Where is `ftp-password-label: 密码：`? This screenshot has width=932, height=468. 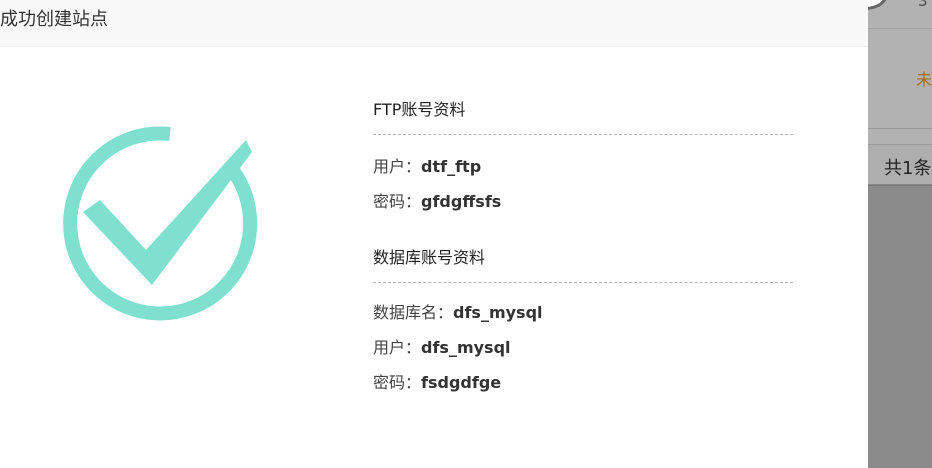 ftp-password-label: 密码： is located at coordinates (397, 201).